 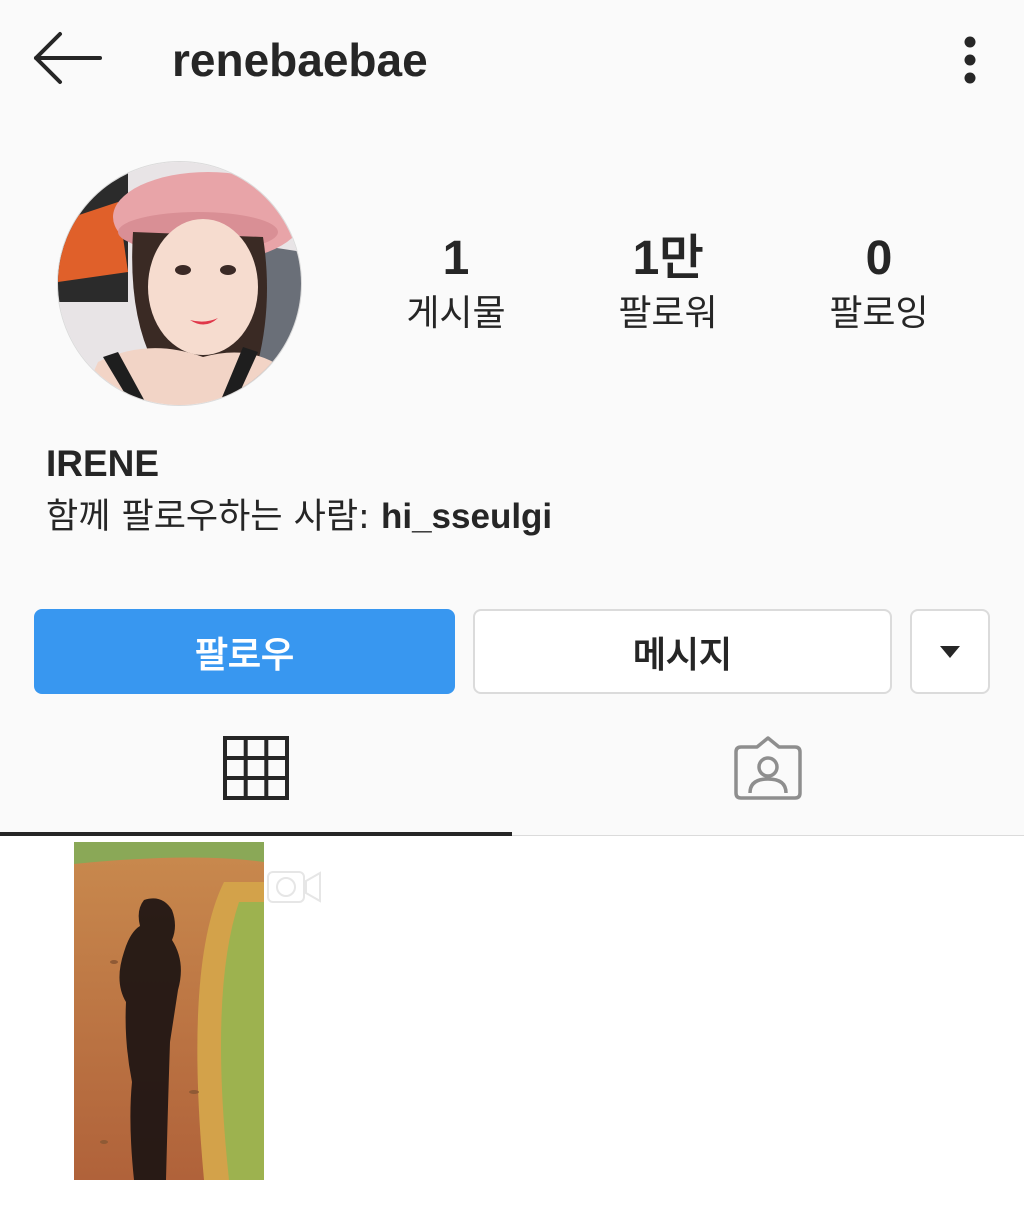 I want to click on stat-following-value: 0, so click(x=879, y=258).